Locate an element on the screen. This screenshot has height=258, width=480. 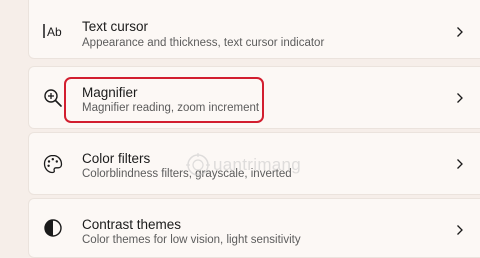
settings-item-title: Text cursor is located at coordinates (115, 26).